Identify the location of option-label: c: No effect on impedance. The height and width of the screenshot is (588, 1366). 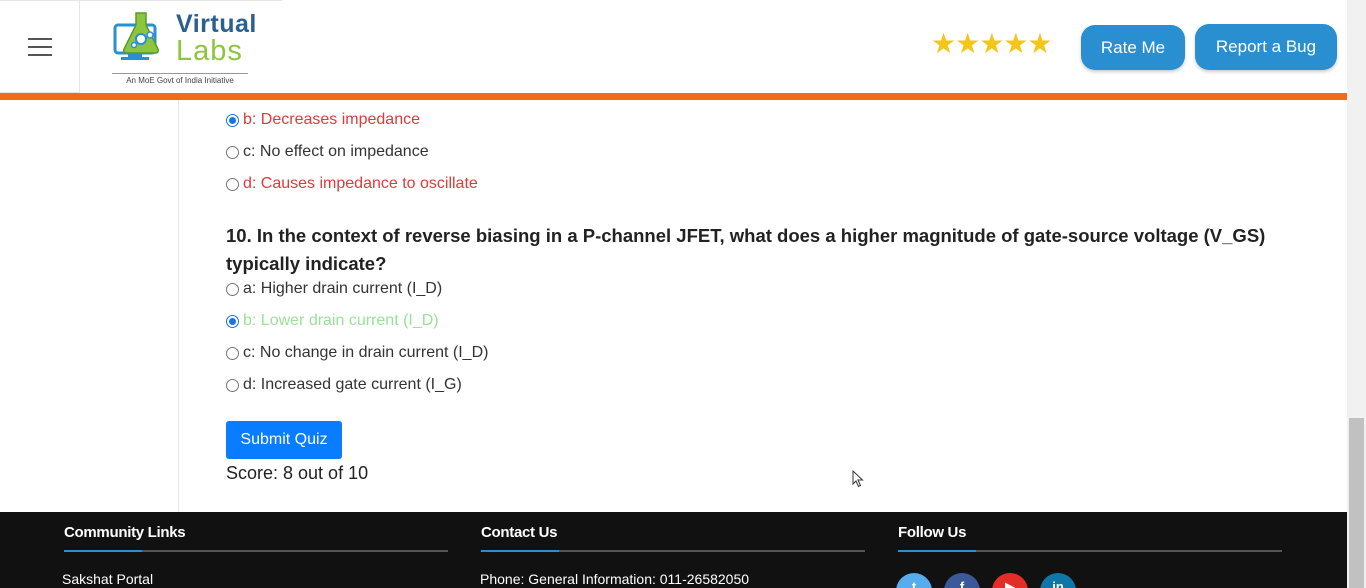
(336, 151).